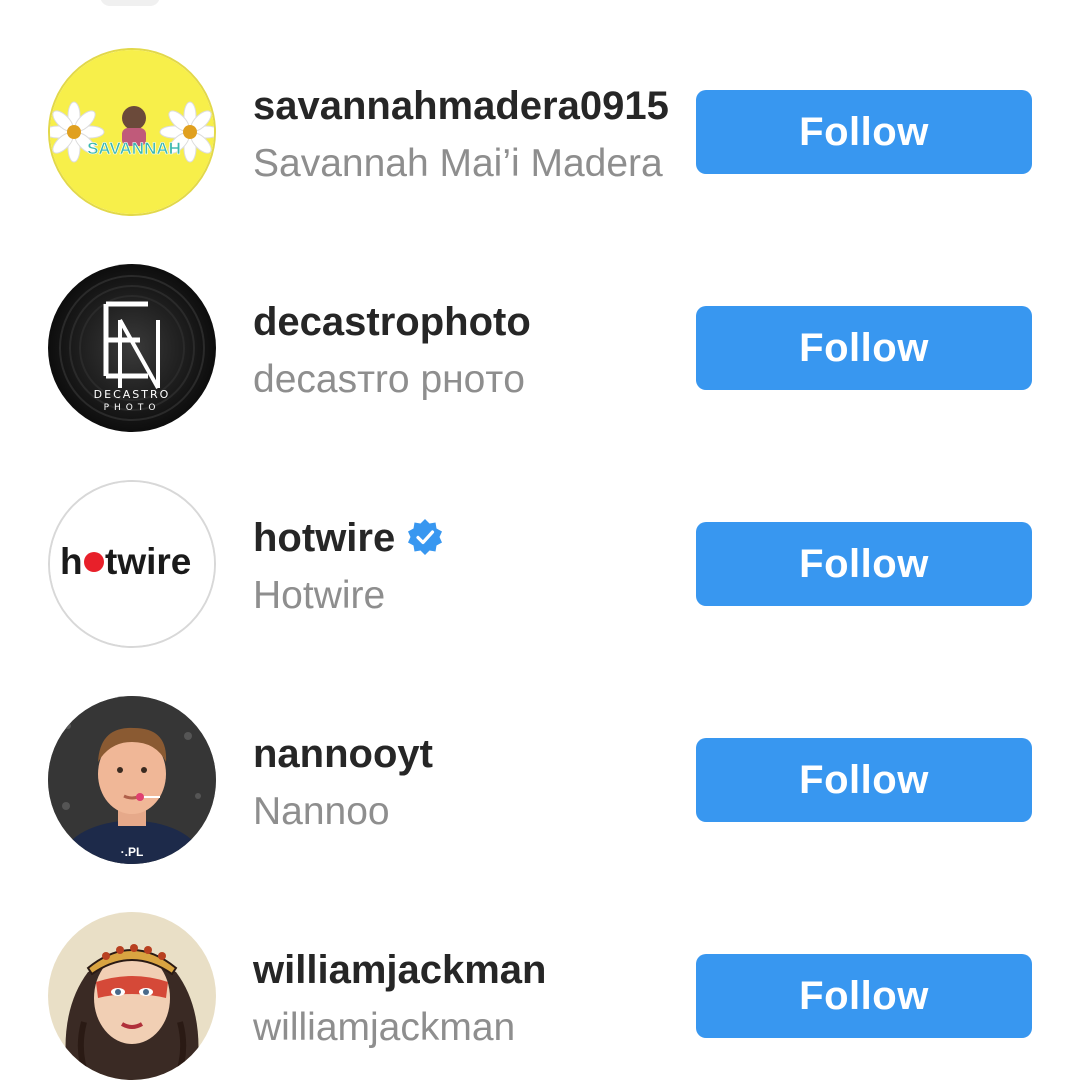  Describe the element at coordinates (71, 561) in the screenshot. I see `svg-text: h` at that location.